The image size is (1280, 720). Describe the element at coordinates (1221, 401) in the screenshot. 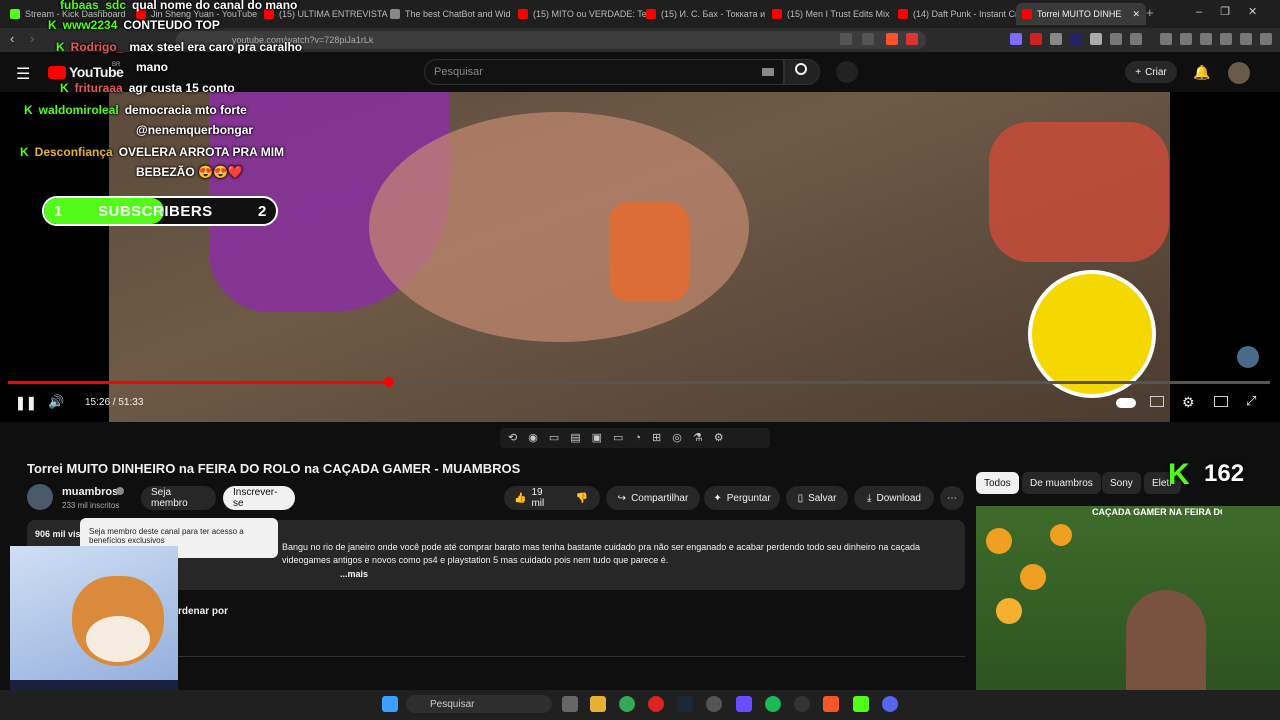

I see `theater-mode-icon` at that location.